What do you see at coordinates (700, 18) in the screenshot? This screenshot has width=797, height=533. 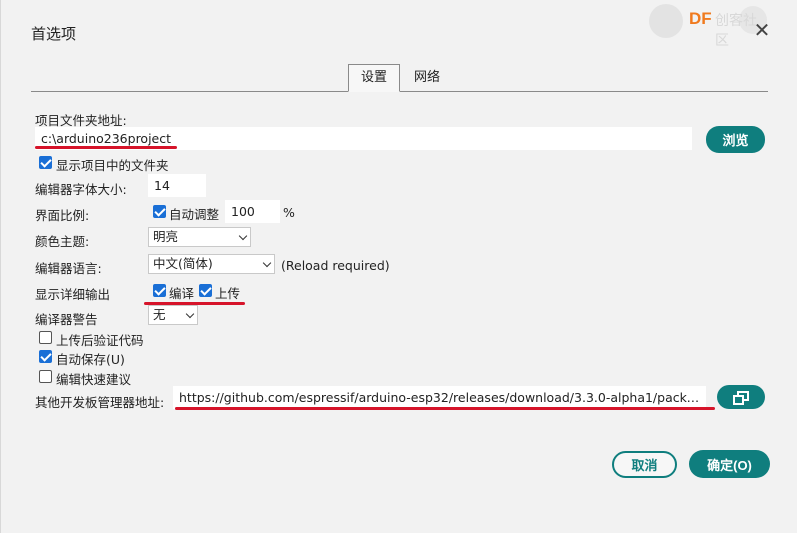 I see `watermark-brand: DF` at bounding box center [700, 18].